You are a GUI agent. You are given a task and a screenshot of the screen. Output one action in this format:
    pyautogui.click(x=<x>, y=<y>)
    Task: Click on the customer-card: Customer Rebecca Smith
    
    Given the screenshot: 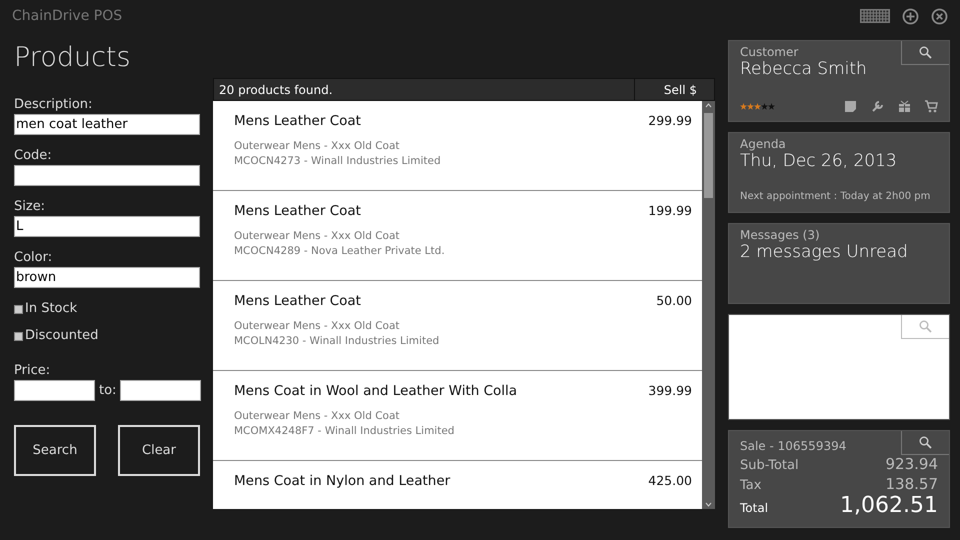 What is the action you would take?
    pyautogui.click(x=839, y=81)
    